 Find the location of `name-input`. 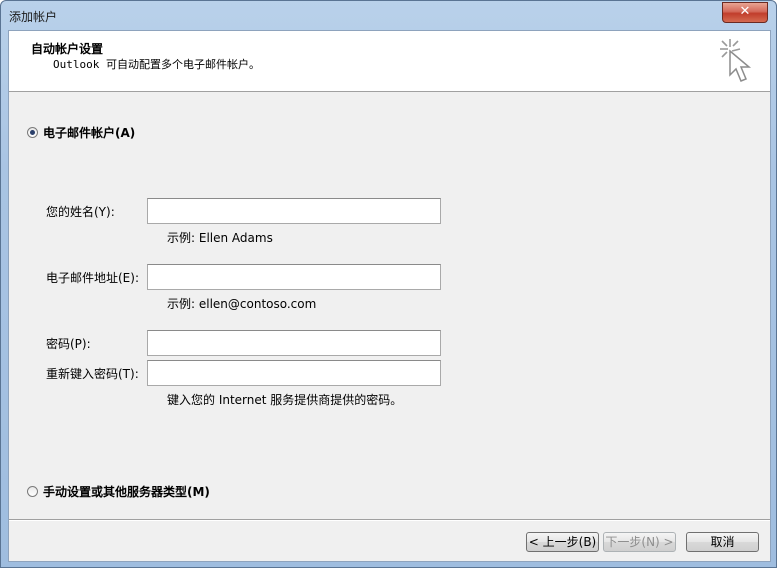

name-input is located at coordinates (294, 211).